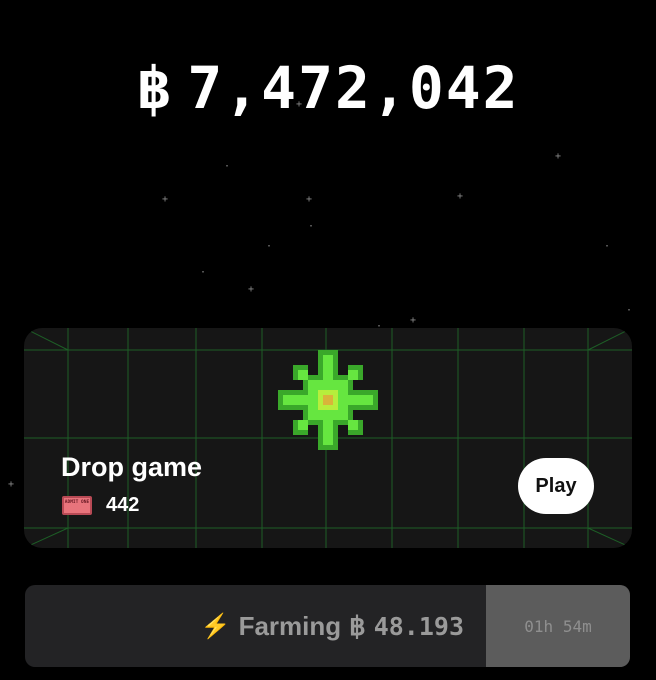 Image resolution: width=656 pixels, height=680 pixels. I want to click on drop-game-title: Drop game, so click(132, 467).